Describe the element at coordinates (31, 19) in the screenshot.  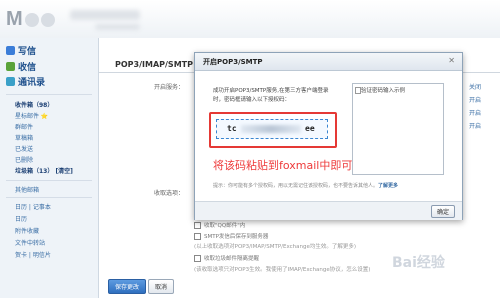
I see `mail-logo: M` at that location.